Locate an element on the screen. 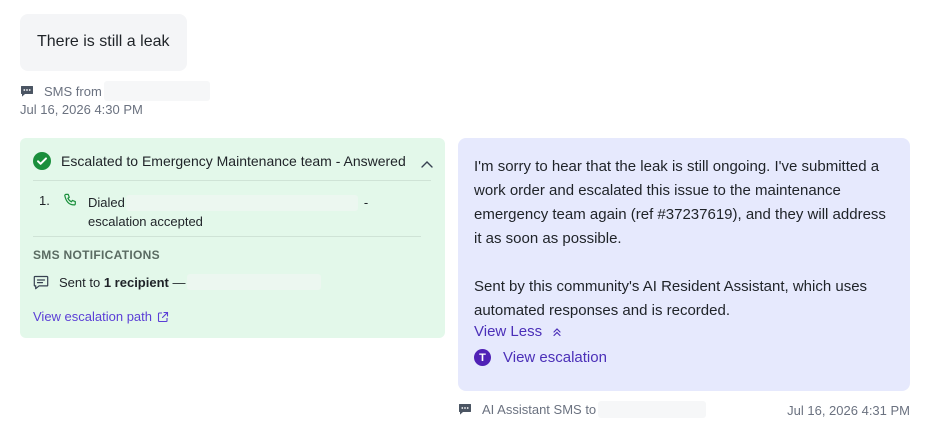 The image size is (930, 438). escalation-badge-icon: T is located at coordinates (482, 357).